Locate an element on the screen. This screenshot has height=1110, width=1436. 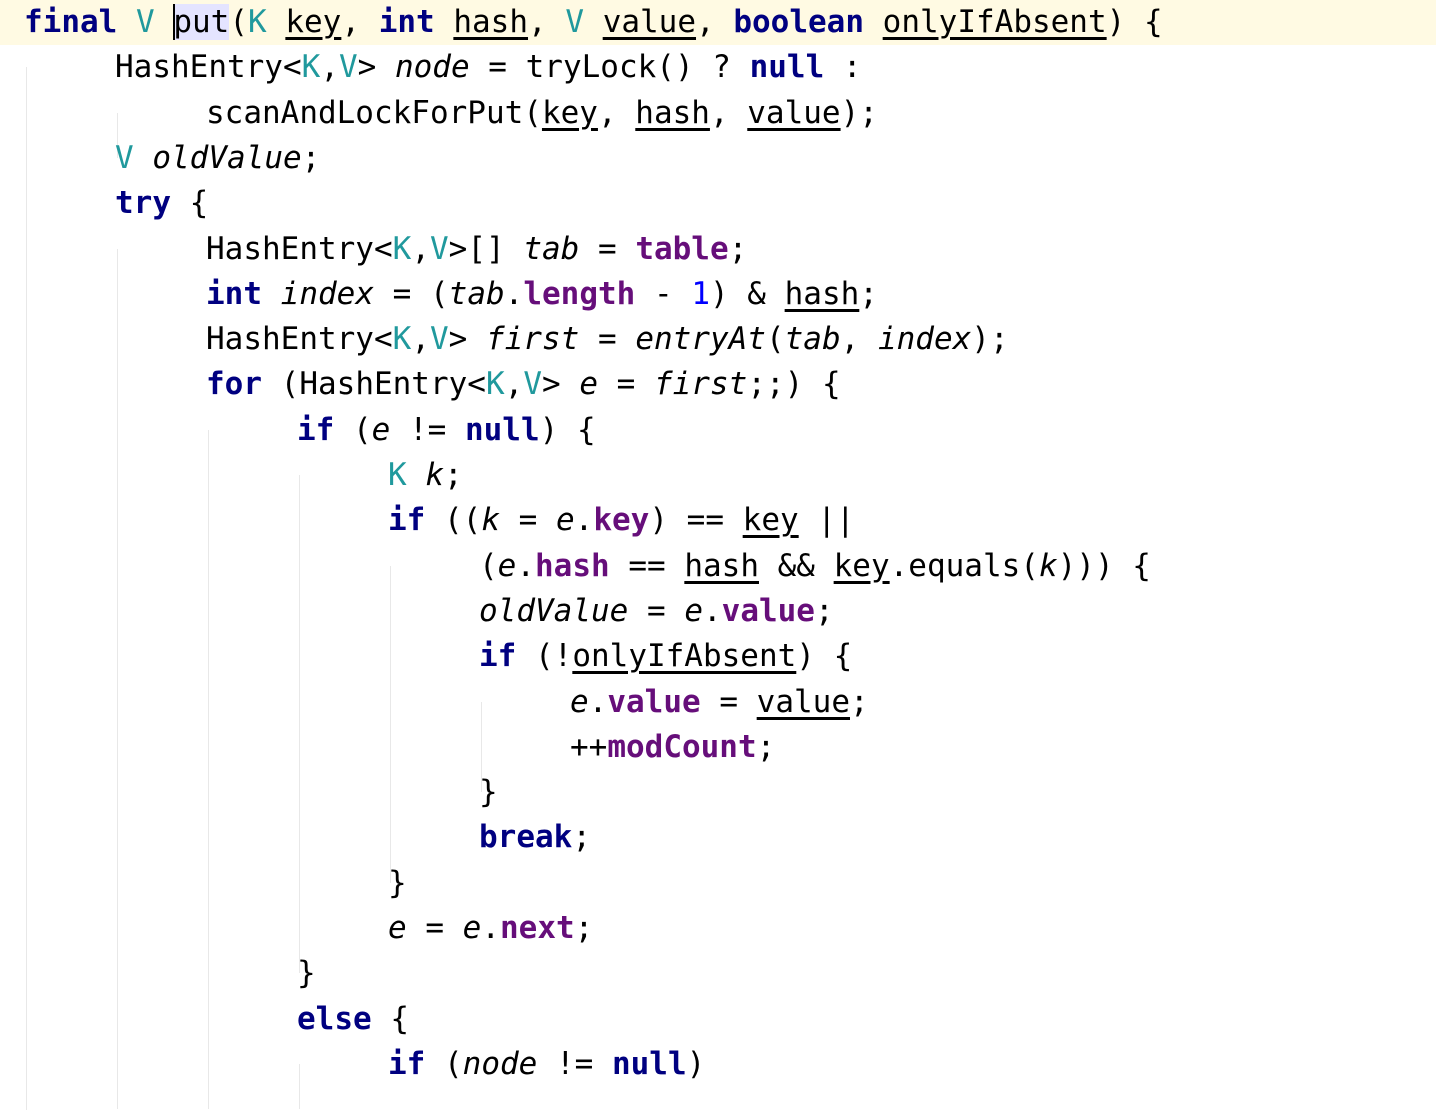
code-line: ++modCount; is located at coordinates (718, 747).